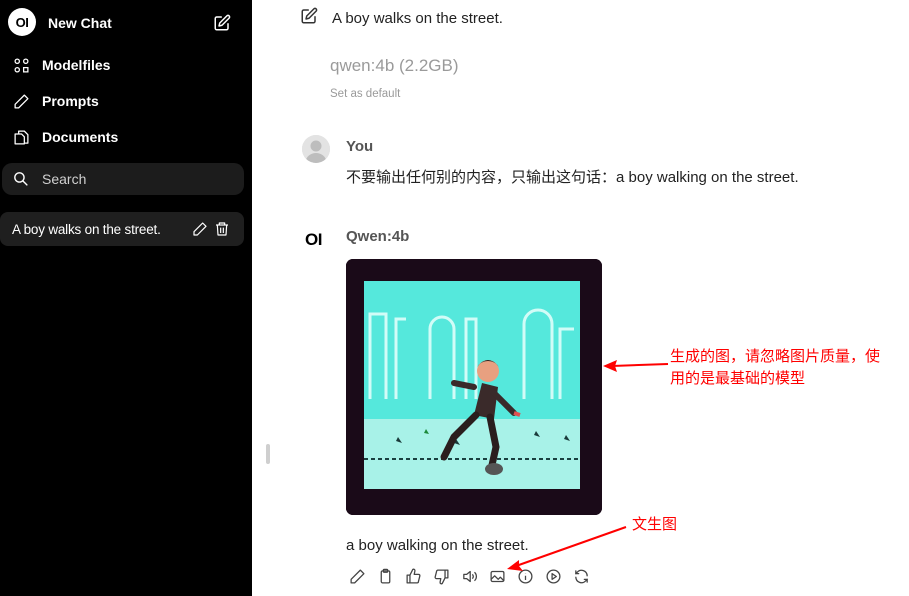 This screenshot has height=596, width=909. What do you see at coordinates (22, 22) in the screenshot?
I see `app-logo: OI` at bounding box center [22, 22].